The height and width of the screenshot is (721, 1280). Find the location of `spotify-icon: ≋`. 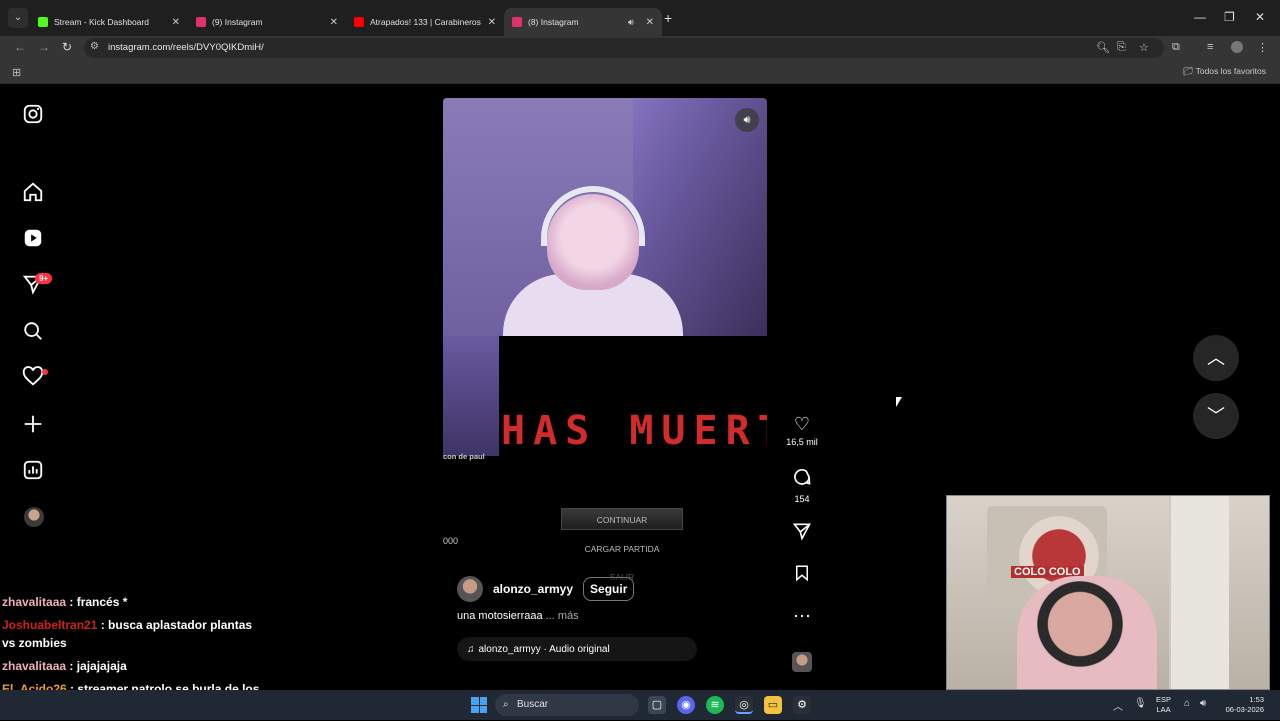

spotify-icon: ≋ is located at coordinates (715, 705).